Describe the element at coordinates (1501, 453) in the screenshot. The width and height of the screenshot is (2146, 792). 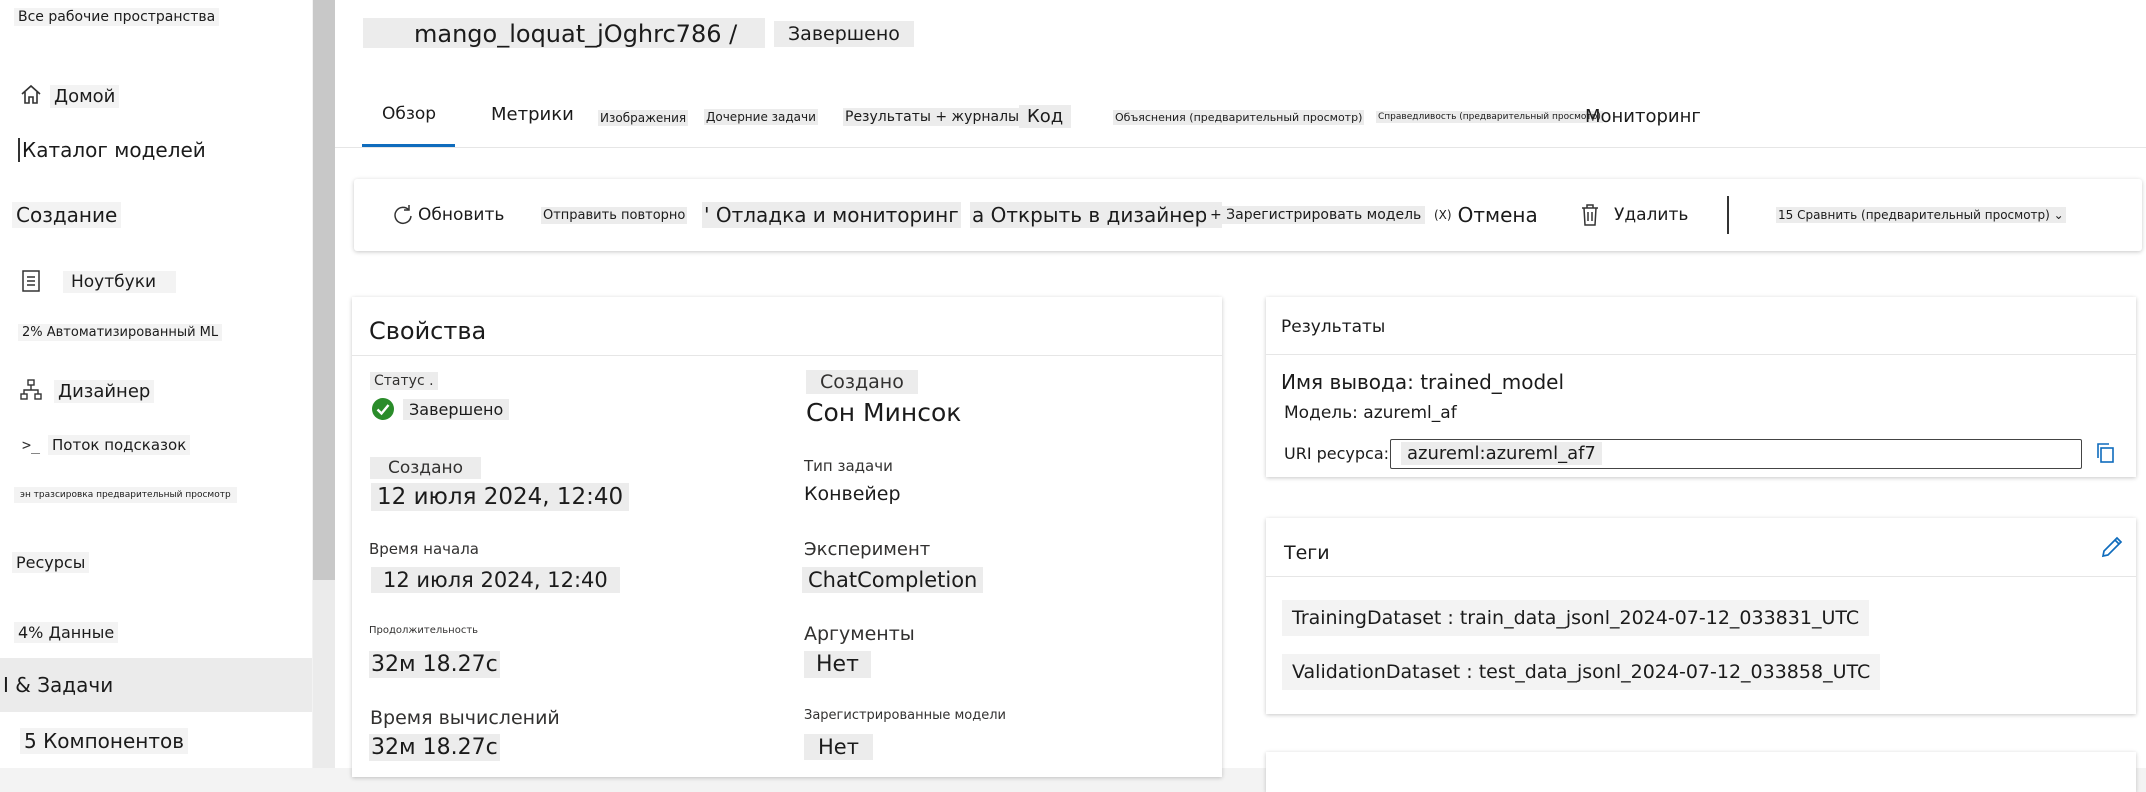
I see `asset-uri-value: azureml:azureml_af7` at that location.